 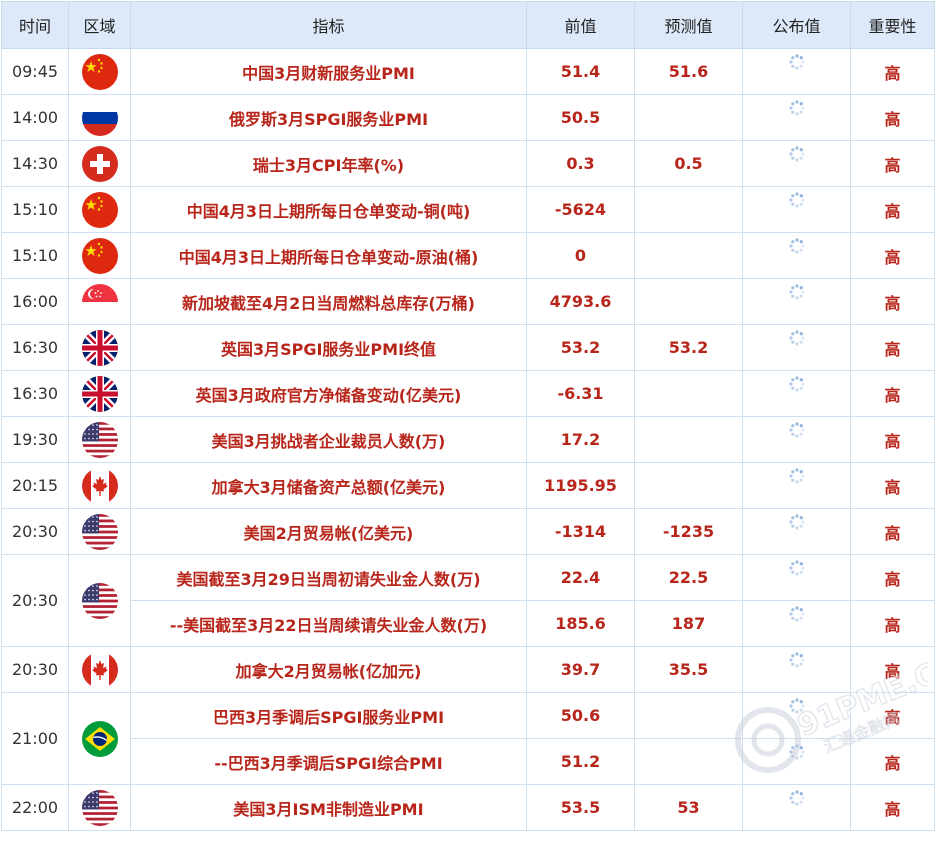 I want to click on table-row: 20:30 美国截至3月29日当周初请失业金人数(万) 22.4 22.5 高, so click(x=468, y=600).